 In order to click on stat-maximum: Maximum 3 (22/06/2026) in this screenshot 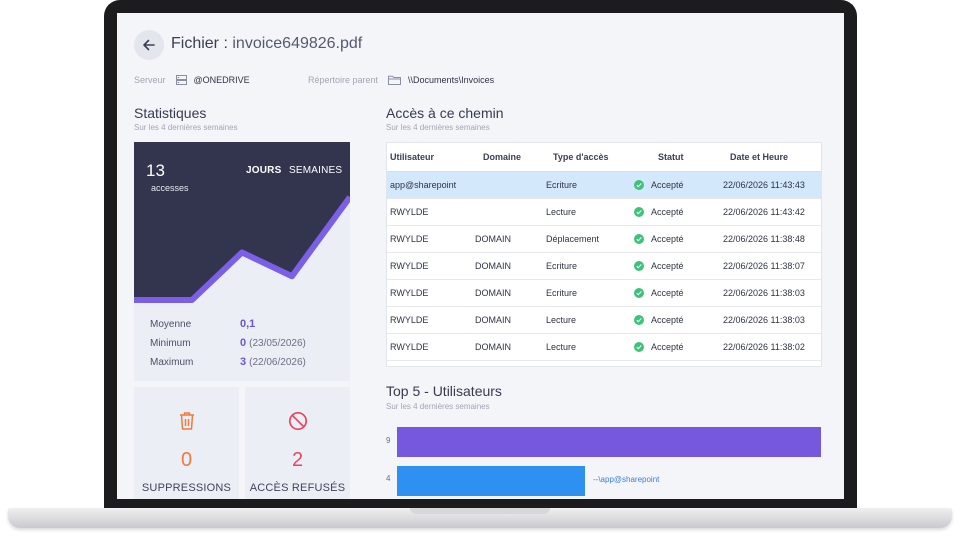, I will do `click(228, 362)`.